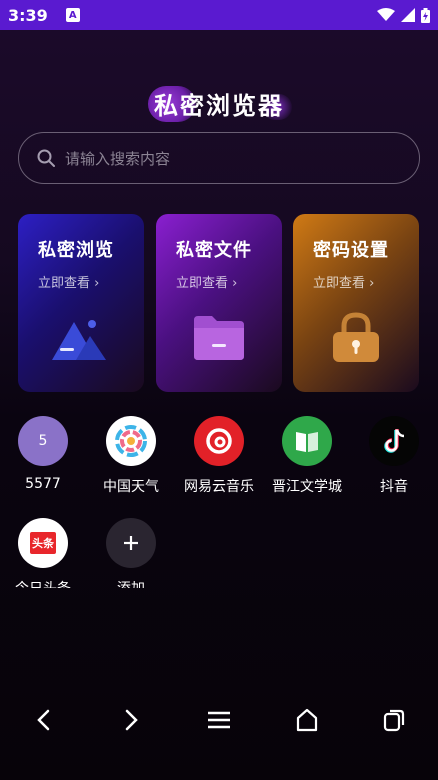  What do you see at coordinates (43, 484) in the screenshot?
I see `shortcut-label: 5577` at bounding box center [43, 484].